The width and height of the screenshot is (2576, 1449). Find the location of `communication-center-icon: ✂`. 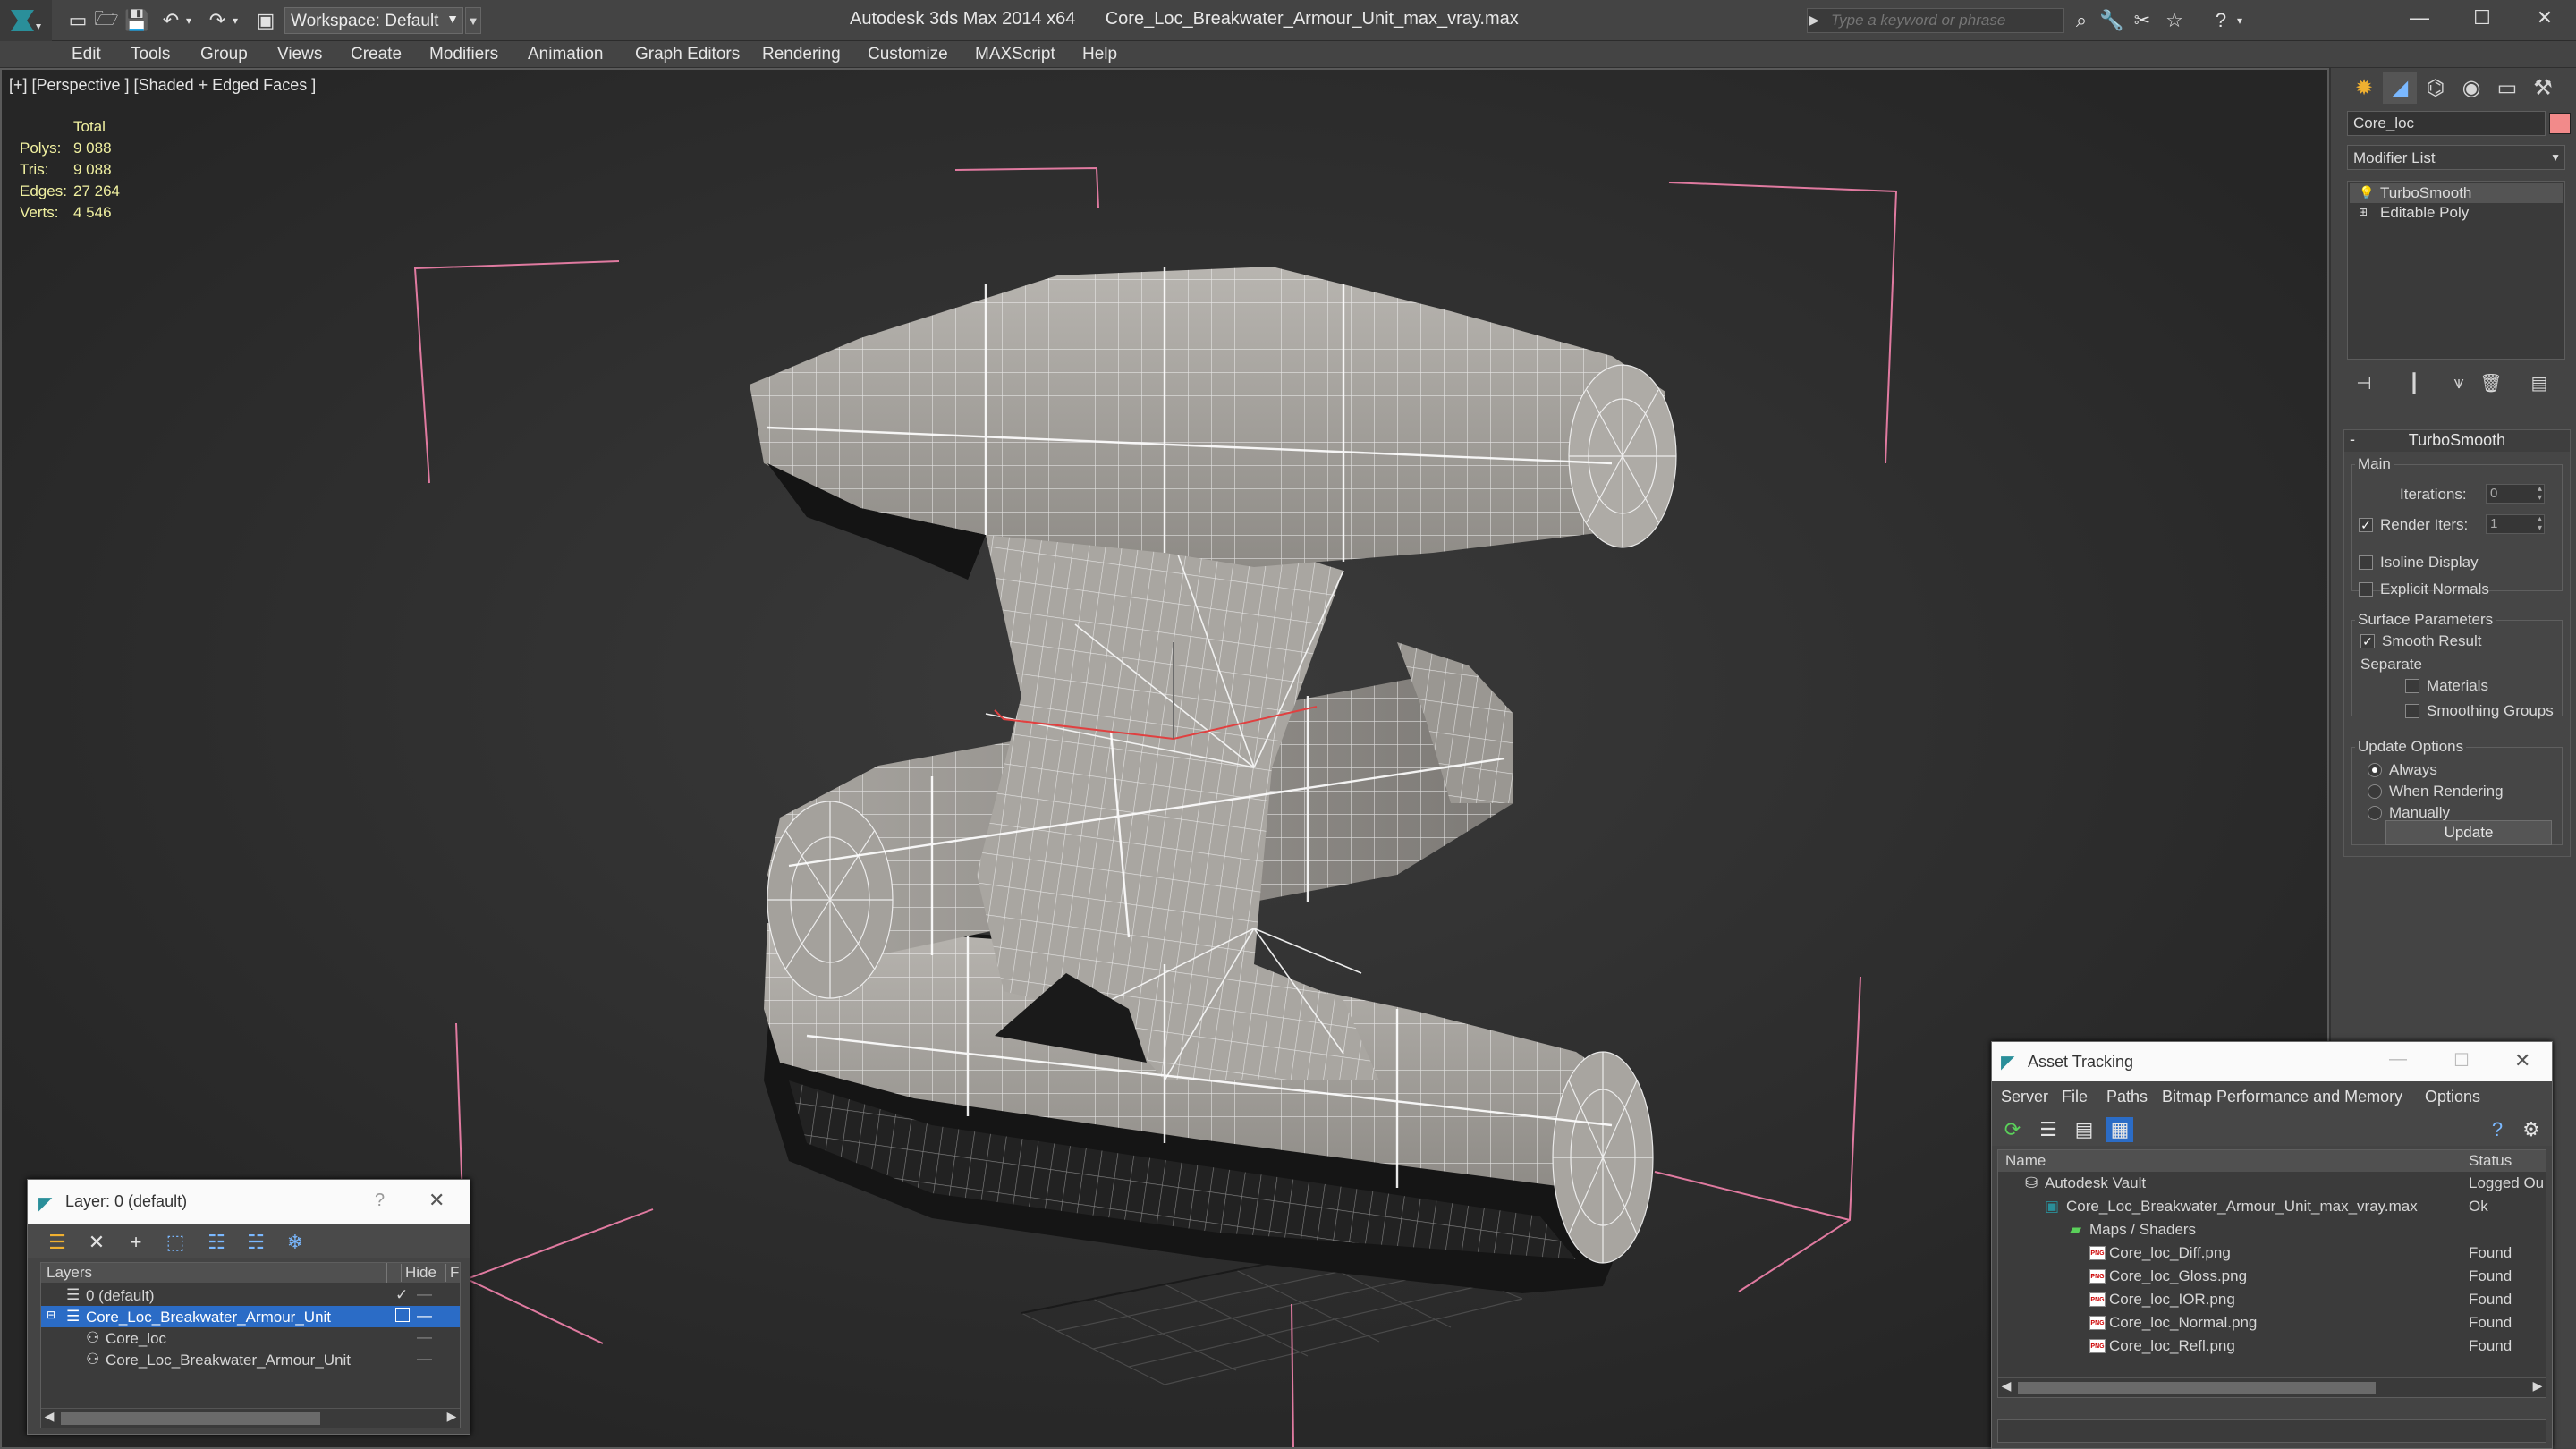

communication-center-icon: ✂ is located at coordinates (2142, 20).